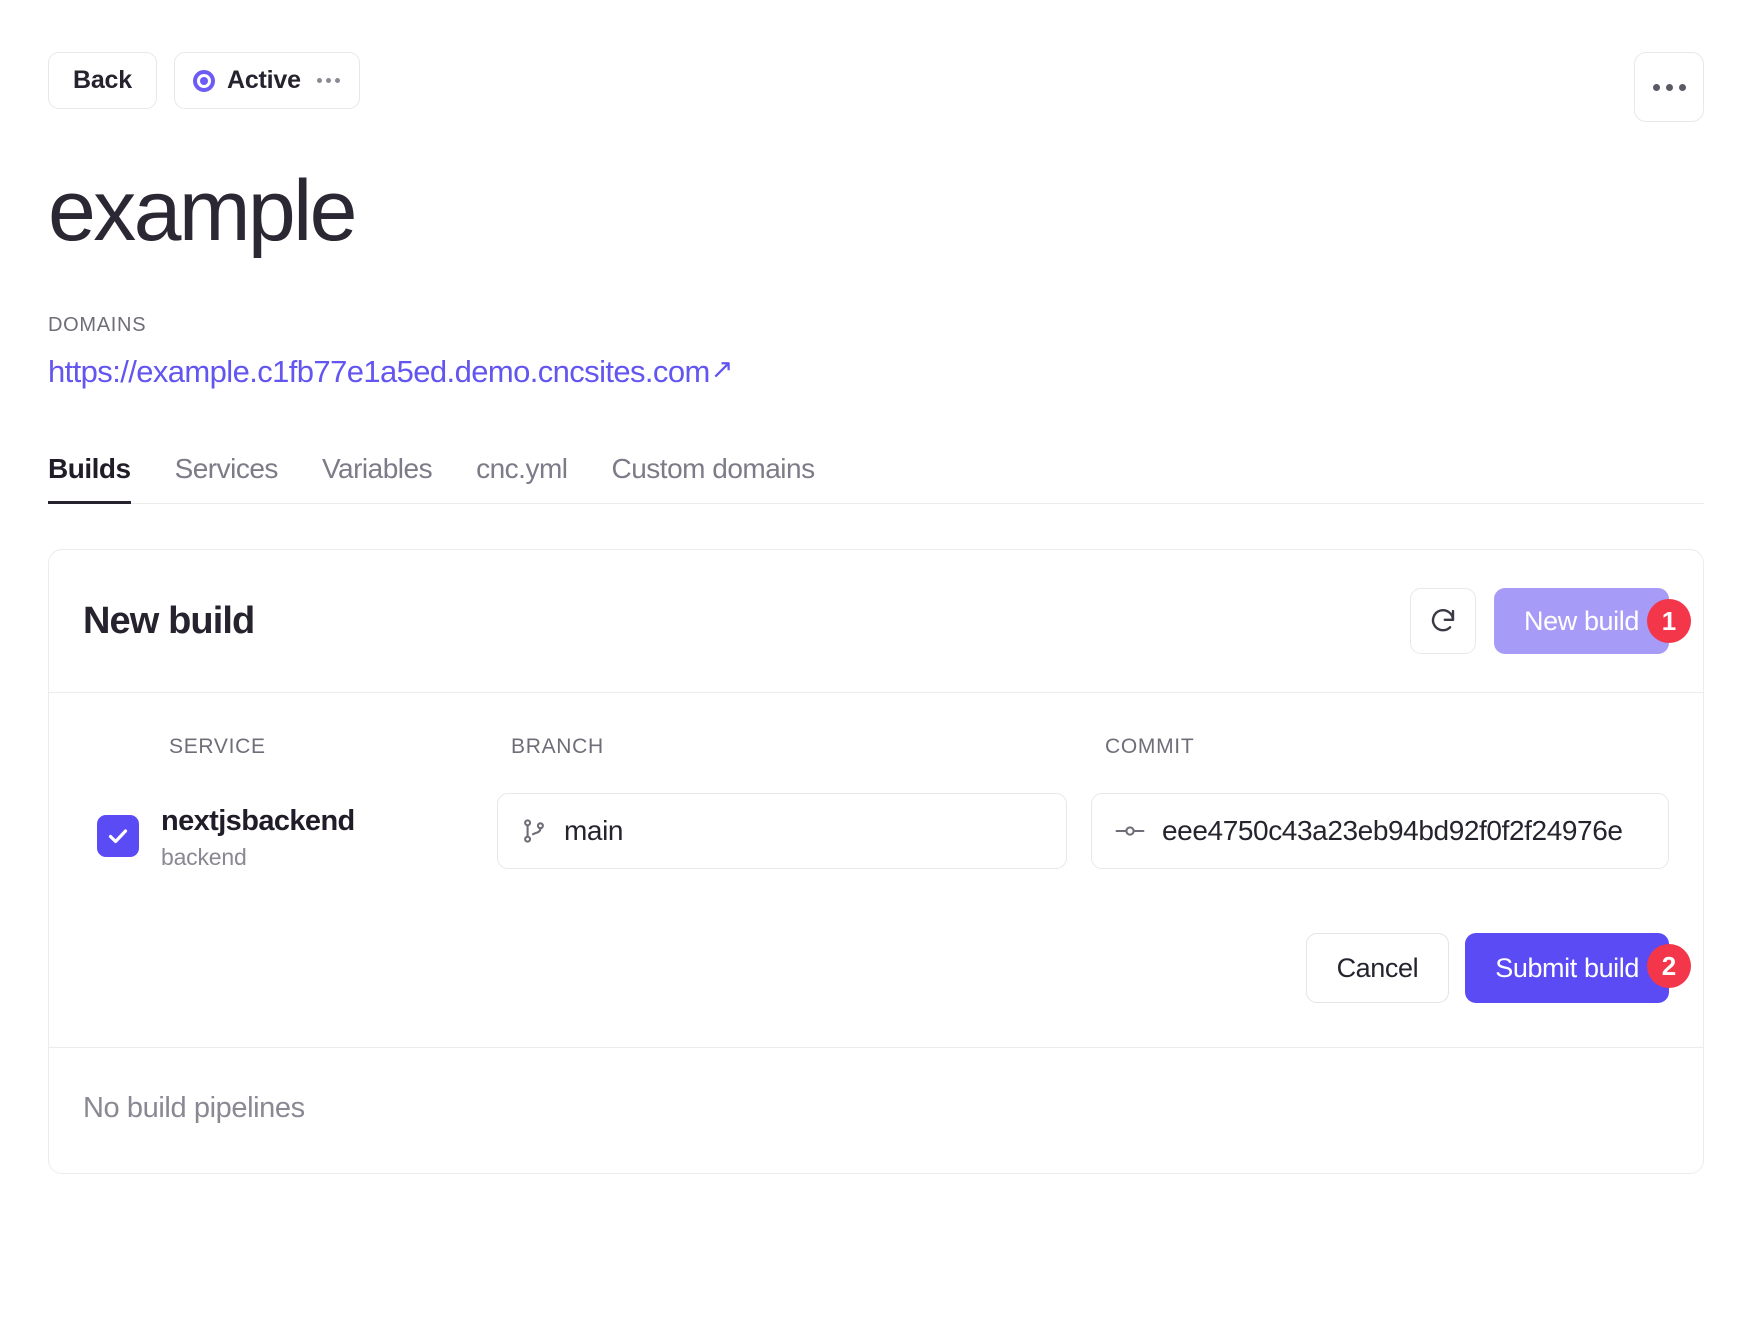 The image size is (1752, 1344). I want to click on empty-state-message: No build pipelines, so click(194, 1108).